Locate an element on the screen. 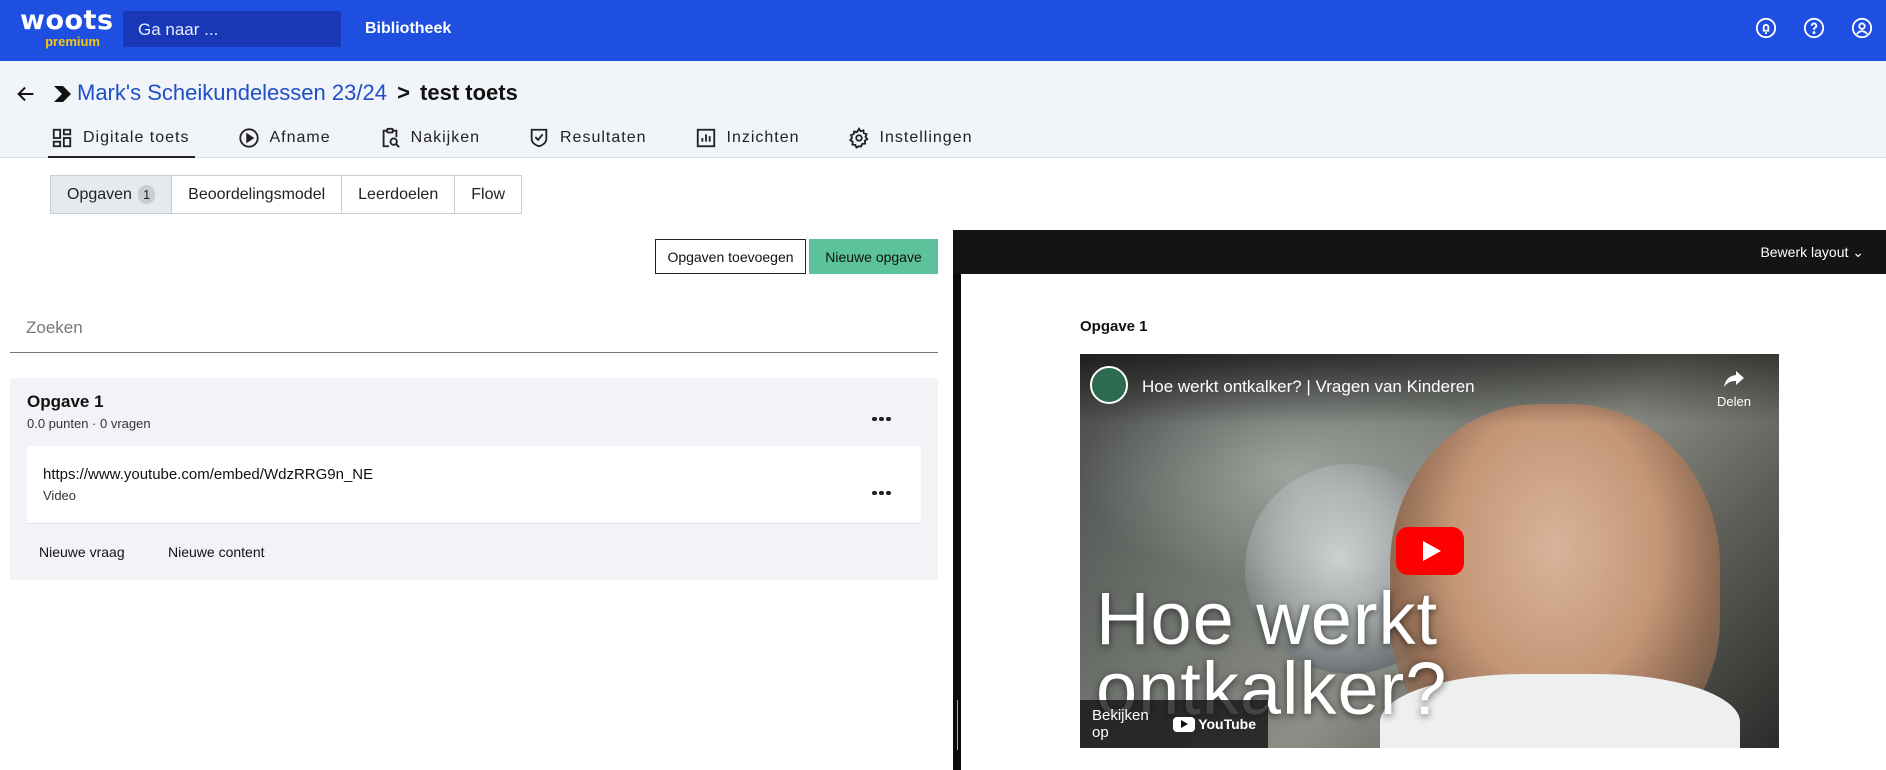 This screenshot has height=770, width=1886. add-exercises-button: Opgaven toevoegen is located at coordinates (730, 256).